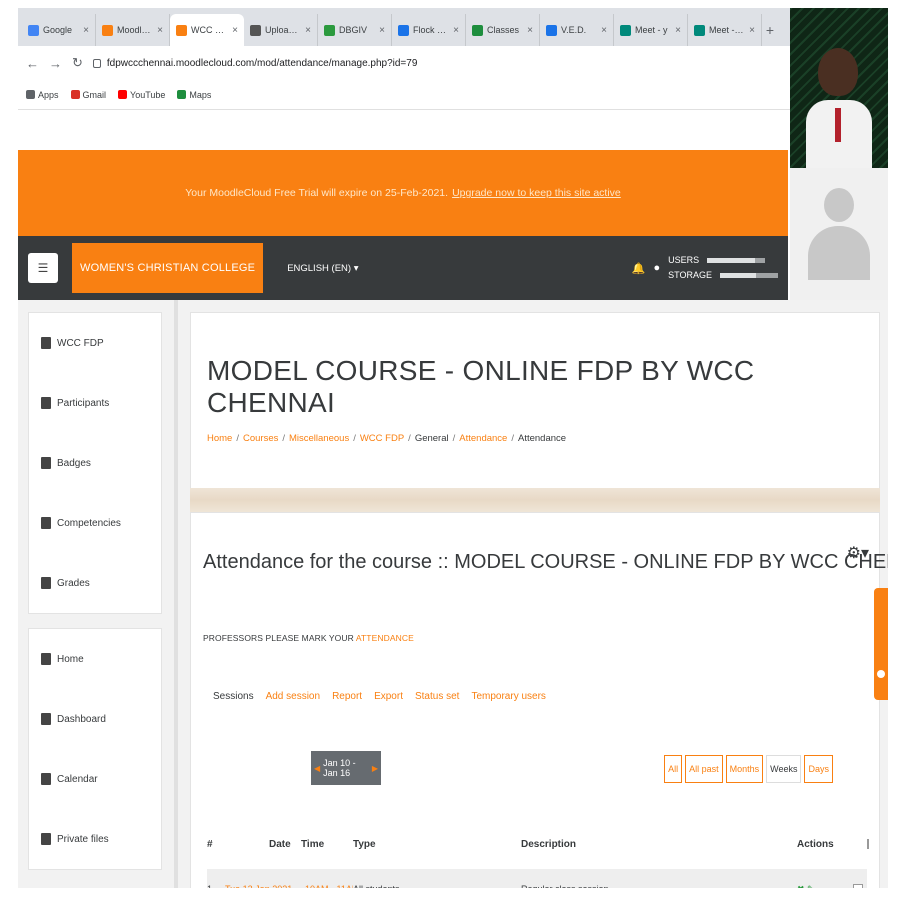  Describe the element at coordinates (437, 696) in the screenshot. I see `tab-status-set: Status set` at that location.